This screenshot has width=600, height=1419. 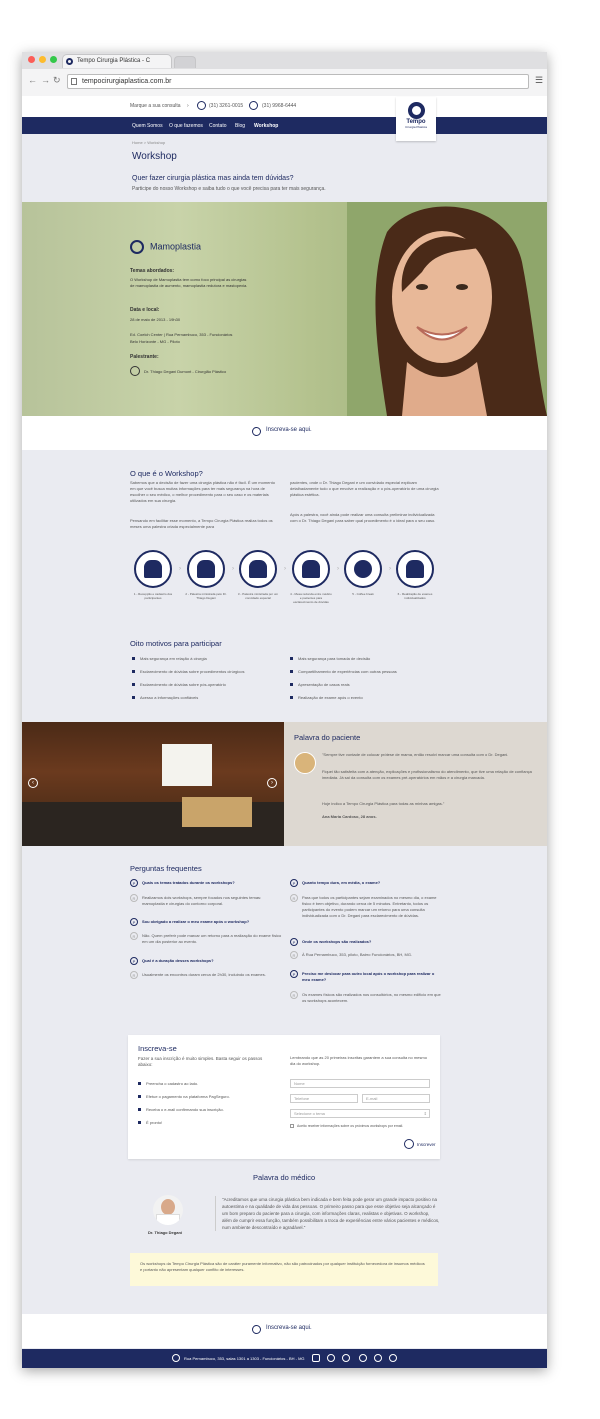 What do you see at coordinates (169, 658) in the screenshot?
I see `reason-item: Mais segurança em relação à cirurgia` at bounding box center [169, 658].